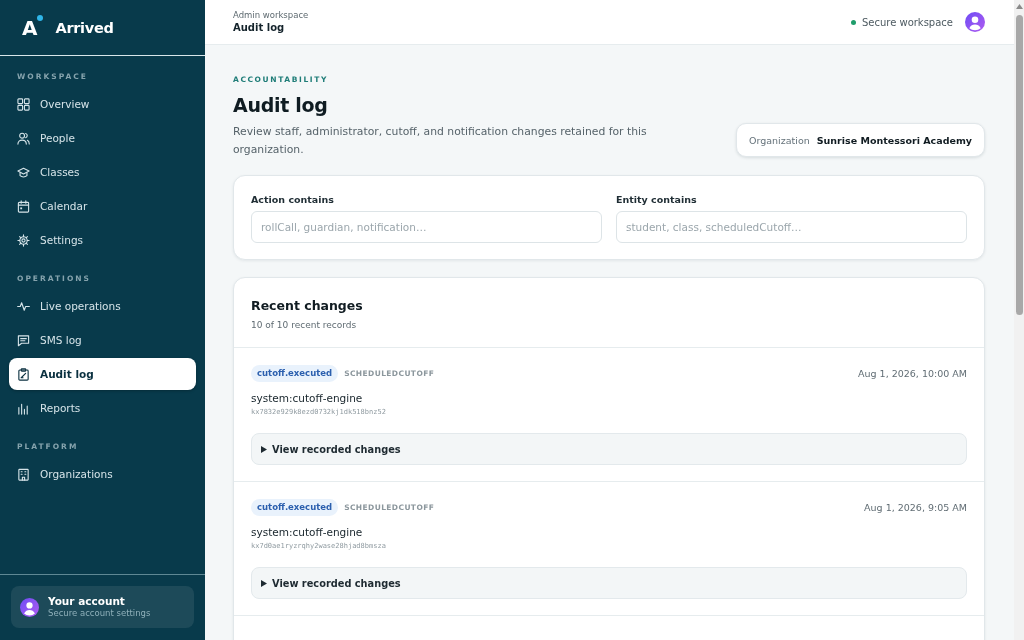 Image resolution: width=1024 pixels, height=640 pixels. What do you see at coordinates (23, 206) in the screenshot?
I see `calendar-icon` at bounding box center [23, 206].